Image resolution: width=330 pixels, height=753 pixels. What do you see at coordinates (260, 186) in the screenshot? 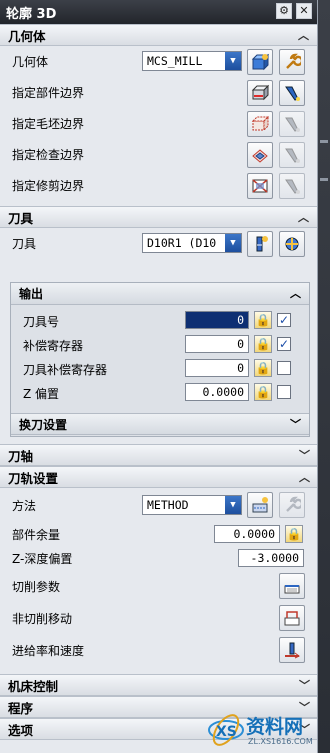
I see `specify-trim-boundary-button` at bounding box center [260, 186].